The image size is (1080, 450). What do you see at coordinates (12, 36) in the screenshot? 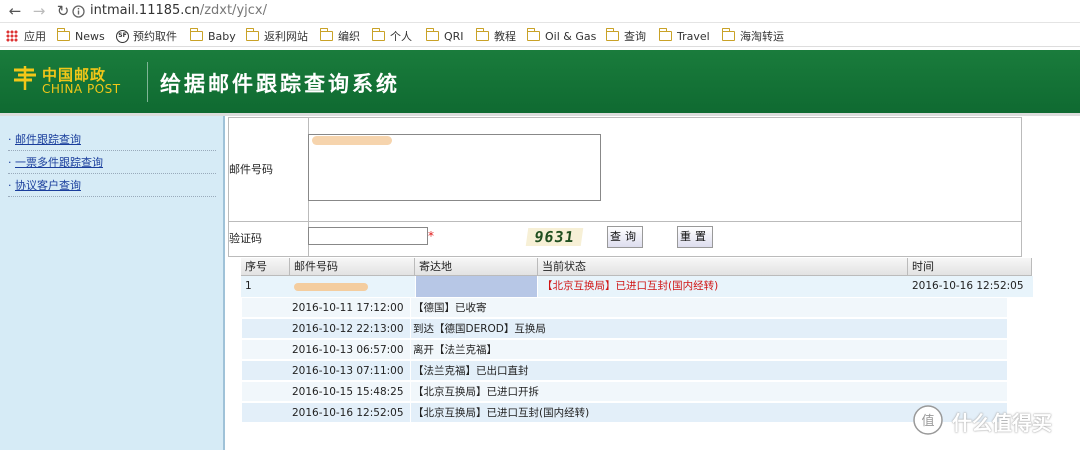
I see `apps-grid-icon` at bounding box center [12, 36].